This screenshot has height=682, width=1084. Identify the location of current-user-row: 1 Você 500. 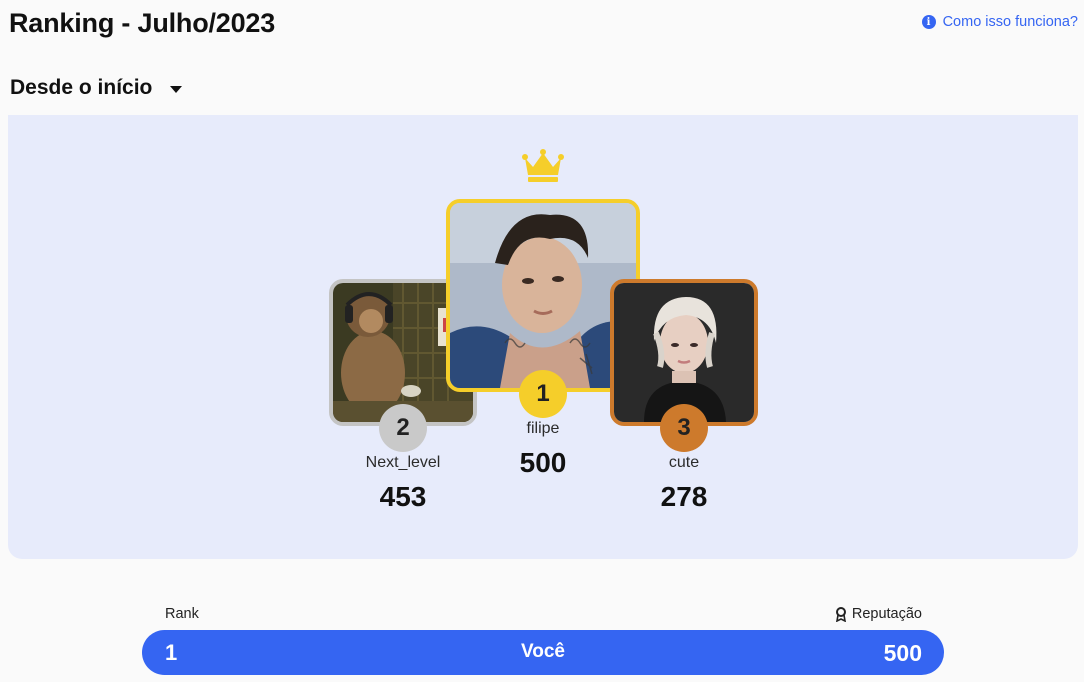
(543, 652).